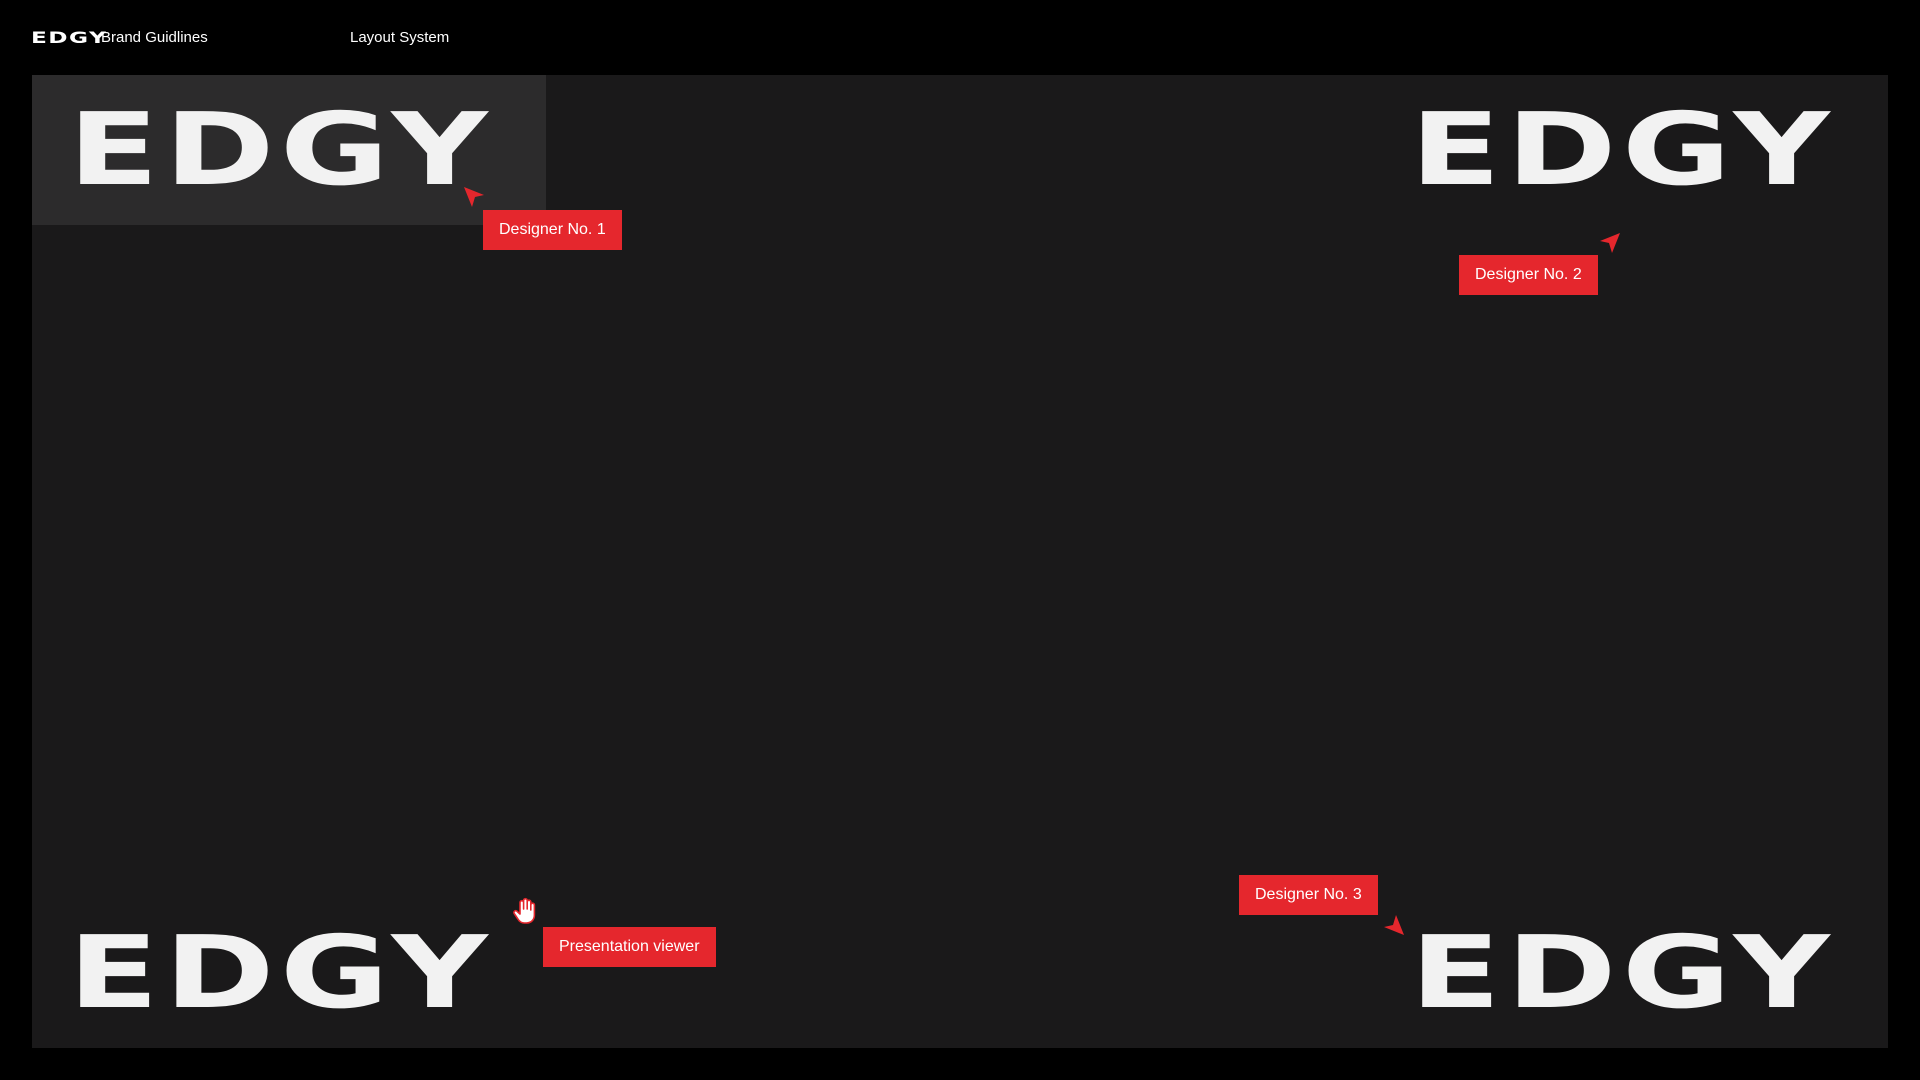 This screenshot has height=1080, width=1920. I want to click on brand-title: Brand Guidlines, so click(154, 38).